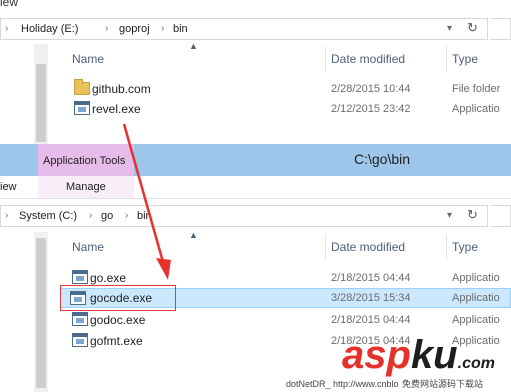 The width and height of the screenshot is (511, 392). I want to click on arrow-head, so click(163, 269).